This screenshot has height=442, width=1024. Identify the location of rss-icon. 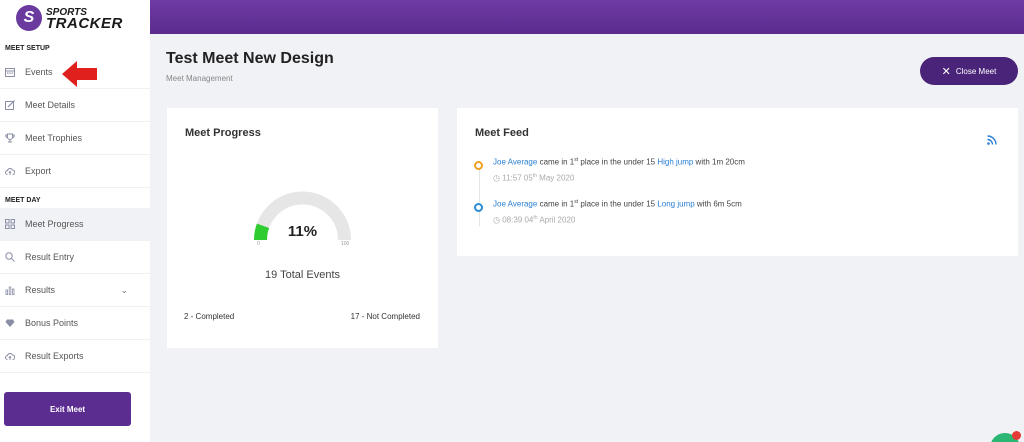
(992, 141).